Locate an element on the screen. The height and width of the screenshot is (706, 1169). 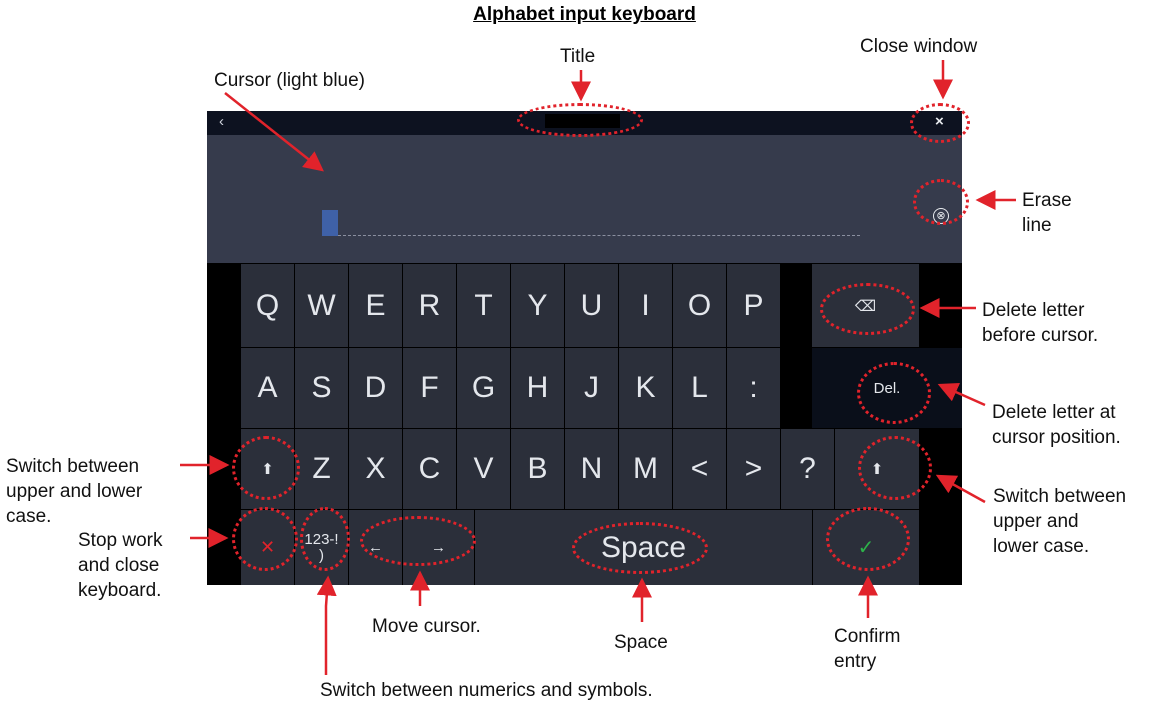
callout-space: Space is located at coordinates (641, 642).